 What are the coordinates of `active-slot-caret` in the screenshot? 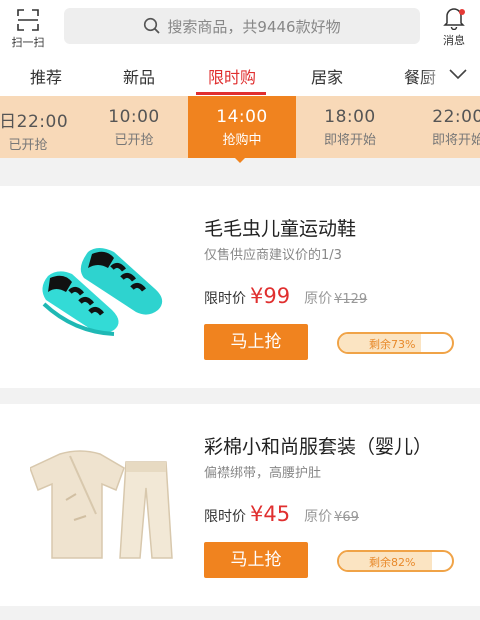 It's located at (240, 159).